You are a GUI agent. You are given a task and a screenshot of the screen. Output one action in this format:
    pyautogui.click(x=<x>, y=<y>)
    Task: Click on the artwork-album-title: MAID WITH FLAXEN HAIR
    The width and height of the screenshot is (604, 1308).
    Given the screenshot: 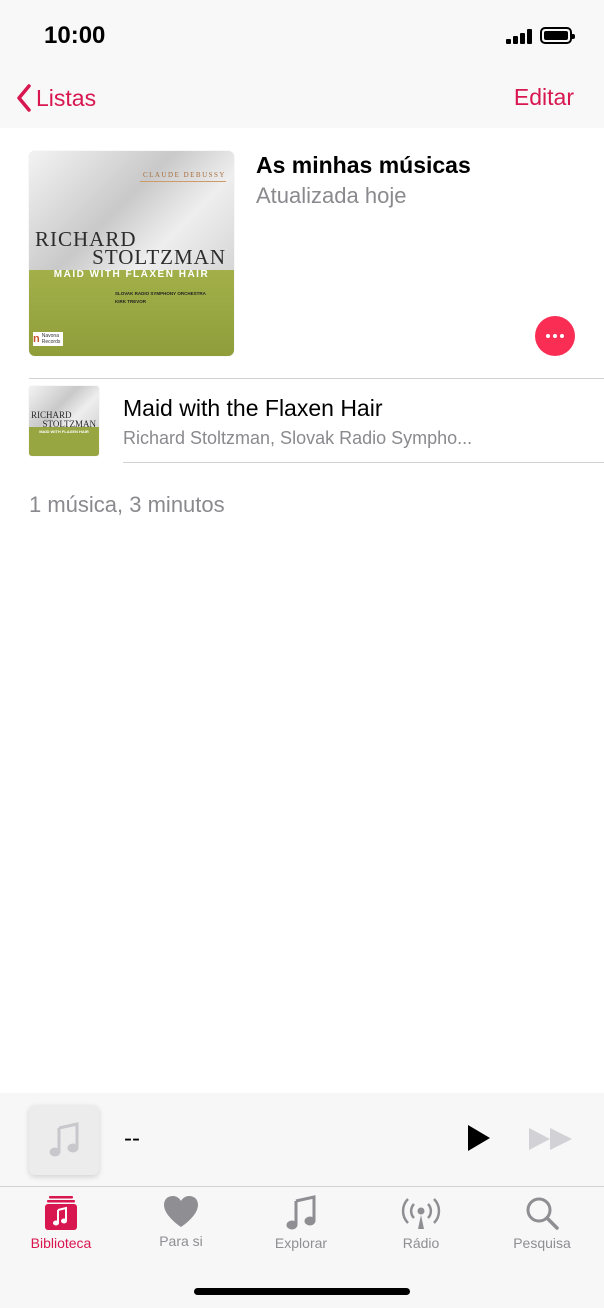 What is the action you would take?
    pyautogui.click(x=131, y=274)
    